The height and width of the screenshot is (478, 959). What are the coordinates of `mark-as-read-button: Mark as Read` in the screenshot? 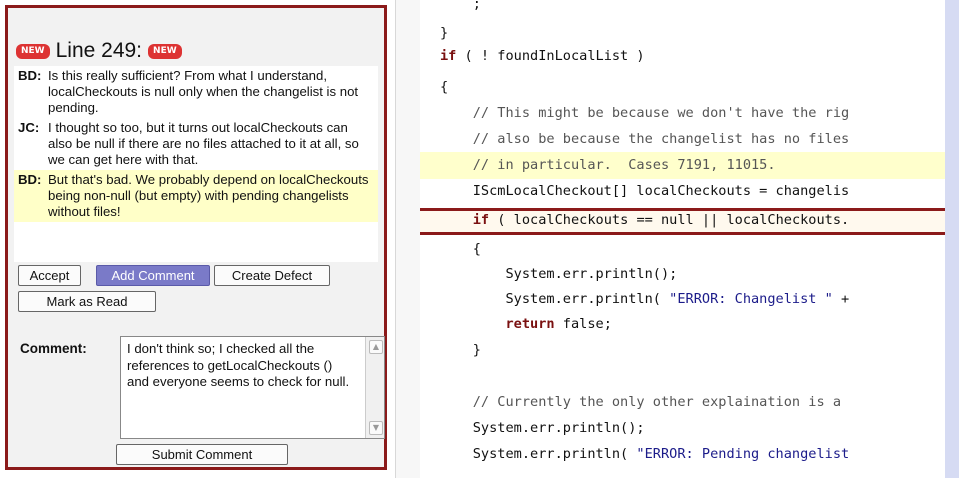 It's located at (87, 301).